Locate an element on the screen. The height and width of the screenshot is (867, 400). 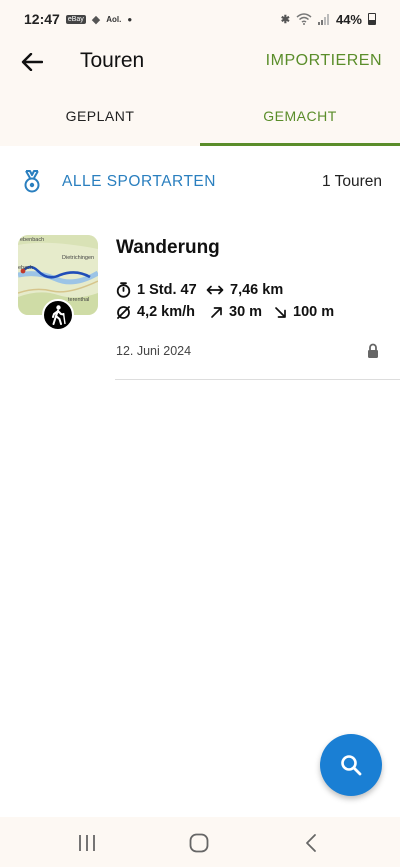
app-bar: Touren IMPORTIEREN is located at coordinates (200, 62).